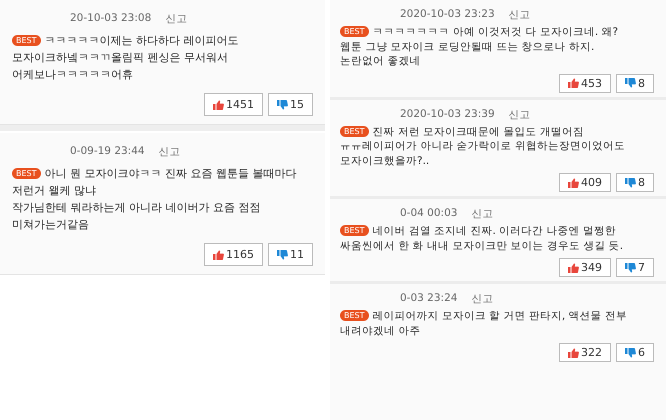 The width and height of the screenshot is (666, 420). I want to click on like-button: 1451, so click(233, 104).